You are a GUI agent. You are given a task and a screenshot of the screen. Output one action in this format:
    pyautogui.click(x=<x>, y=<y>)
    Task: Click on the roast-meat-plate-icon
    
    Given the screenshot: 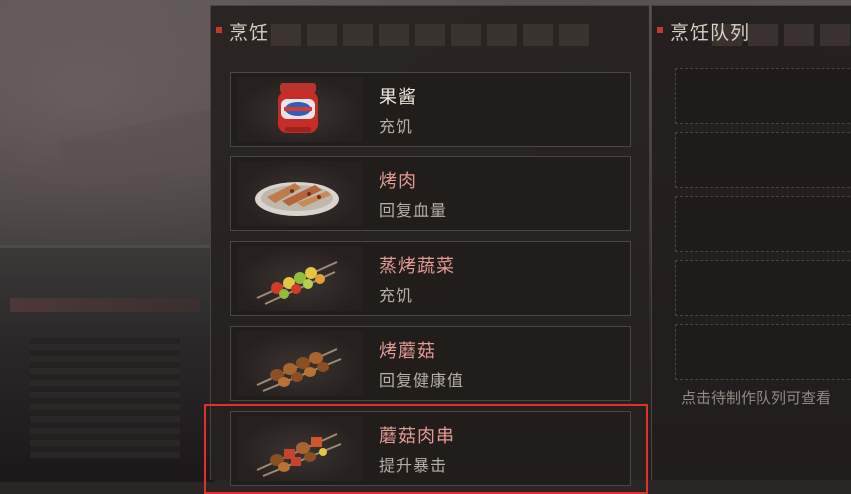 What is the action you would take?
    pyautogui.click(x=297, y=199)
    